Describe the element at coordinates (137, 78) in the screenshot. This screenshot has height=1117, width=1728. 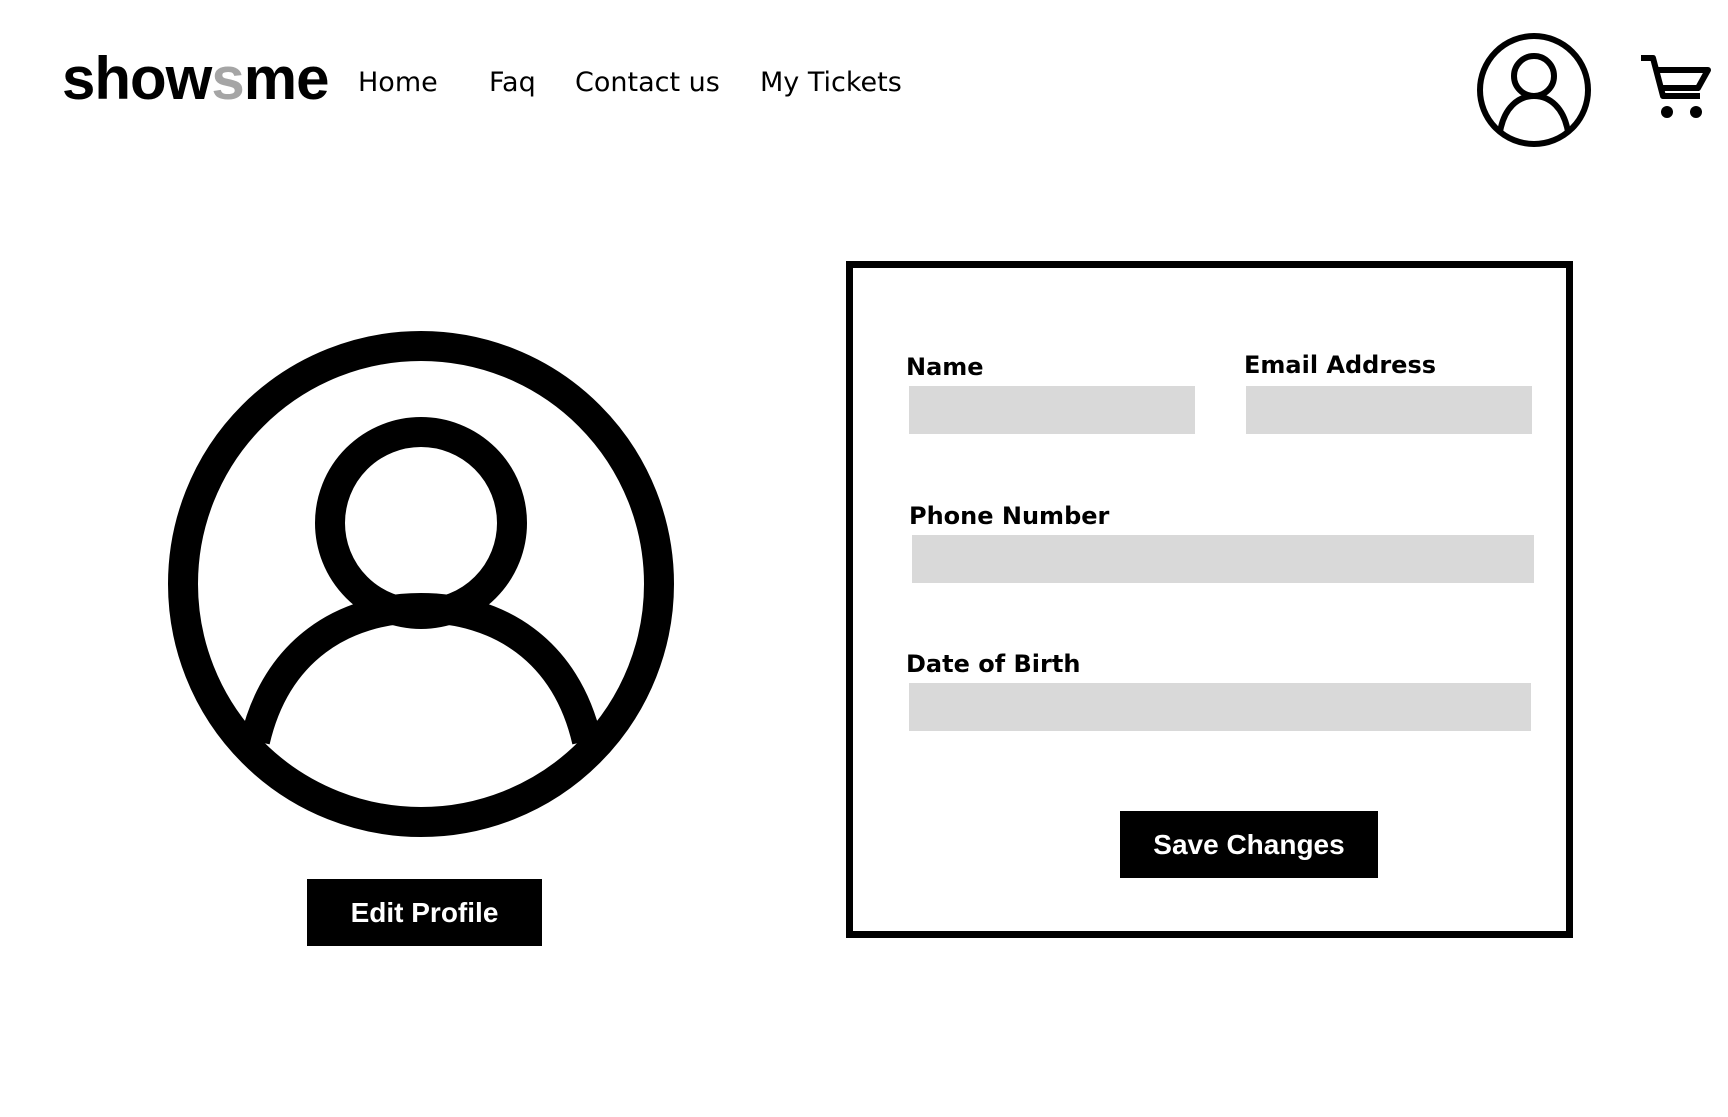
I see `brand-prefix: show` at that location.